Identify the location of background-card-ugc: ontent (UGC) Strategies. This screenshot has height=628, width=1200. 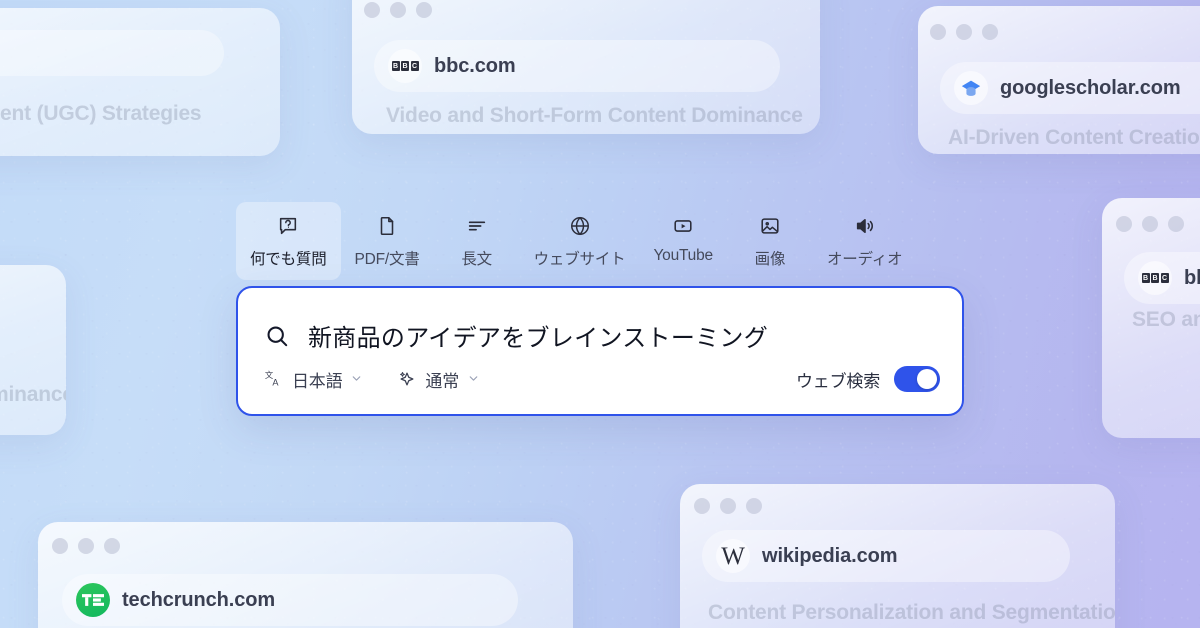
(140, 82).